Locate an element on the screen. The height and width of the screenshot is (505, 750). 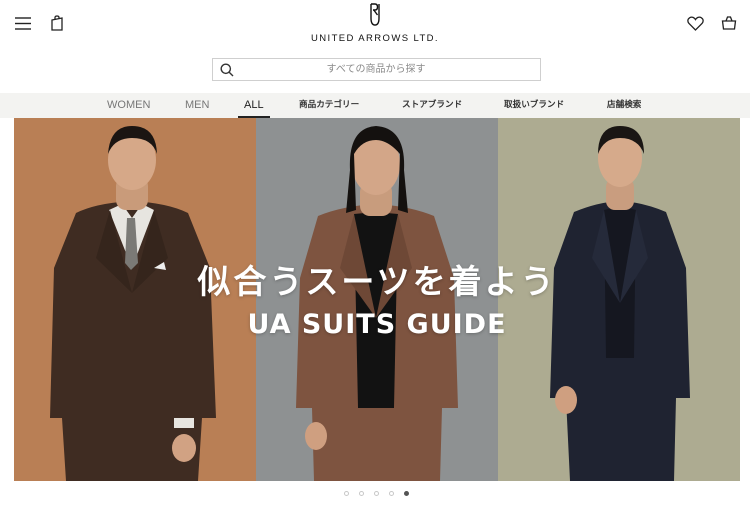
hero-title: 似合うスーツを着よう is located at coordinates (377, 281).